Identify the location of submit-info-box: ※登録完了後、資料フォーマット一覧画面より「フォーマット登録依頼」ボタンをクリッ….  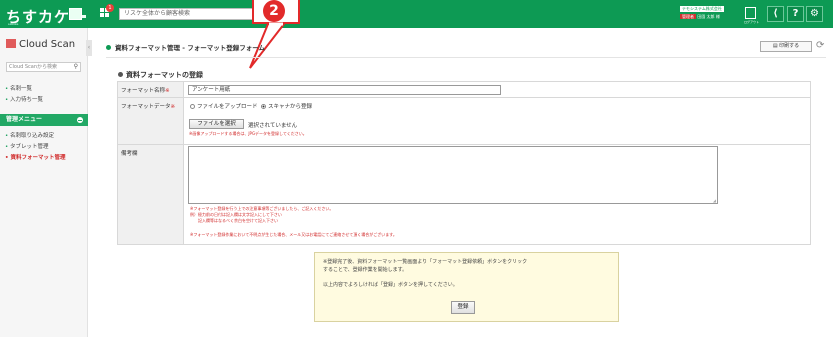
(466, 287).